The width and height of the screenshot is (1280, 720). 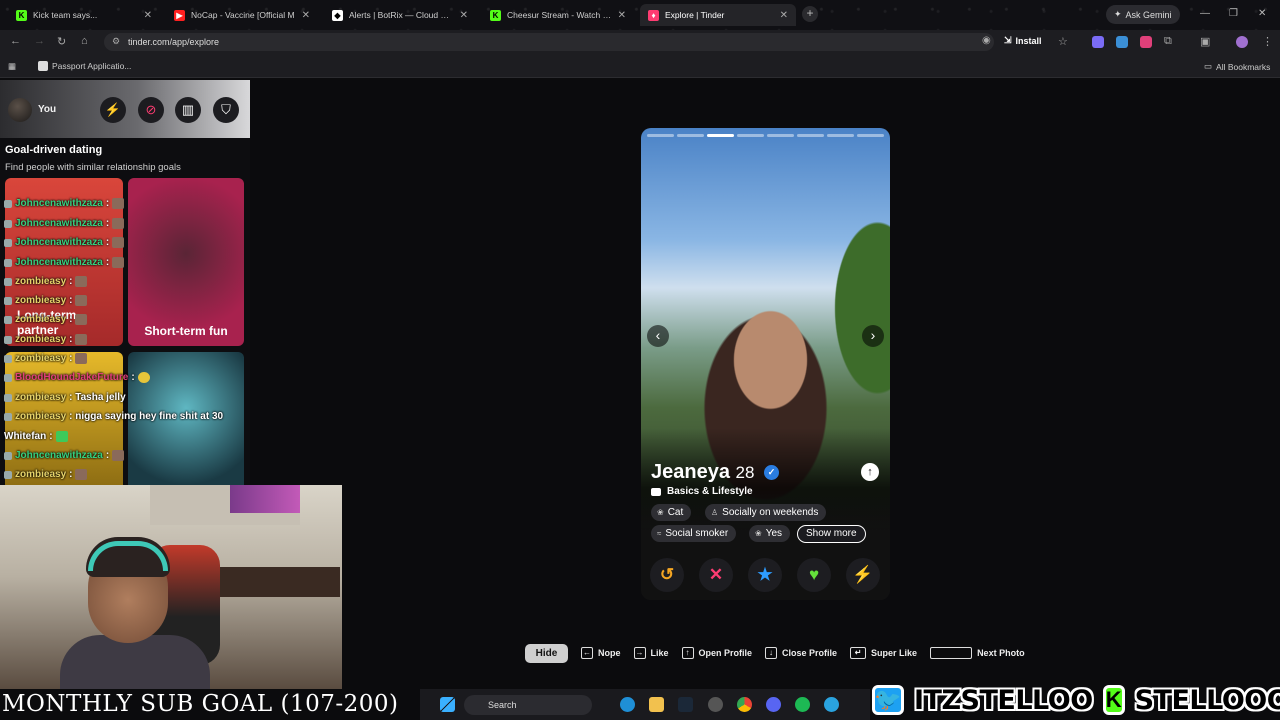 I want to click on hide-hints-button: Hide, so click(x=546, y=653).